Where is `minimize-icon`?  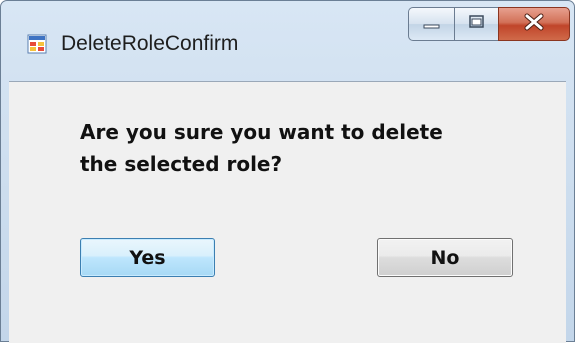
minimize-icon is located at coordinates (432, 24).